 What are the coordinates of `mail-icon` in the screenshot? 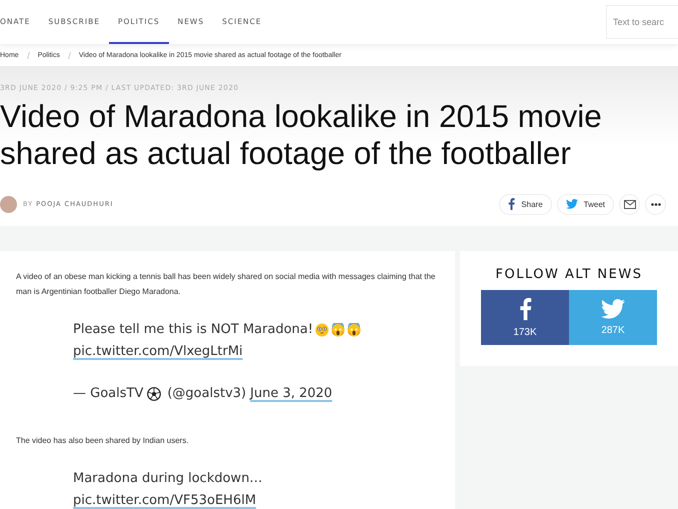 It's located at (630, 204).